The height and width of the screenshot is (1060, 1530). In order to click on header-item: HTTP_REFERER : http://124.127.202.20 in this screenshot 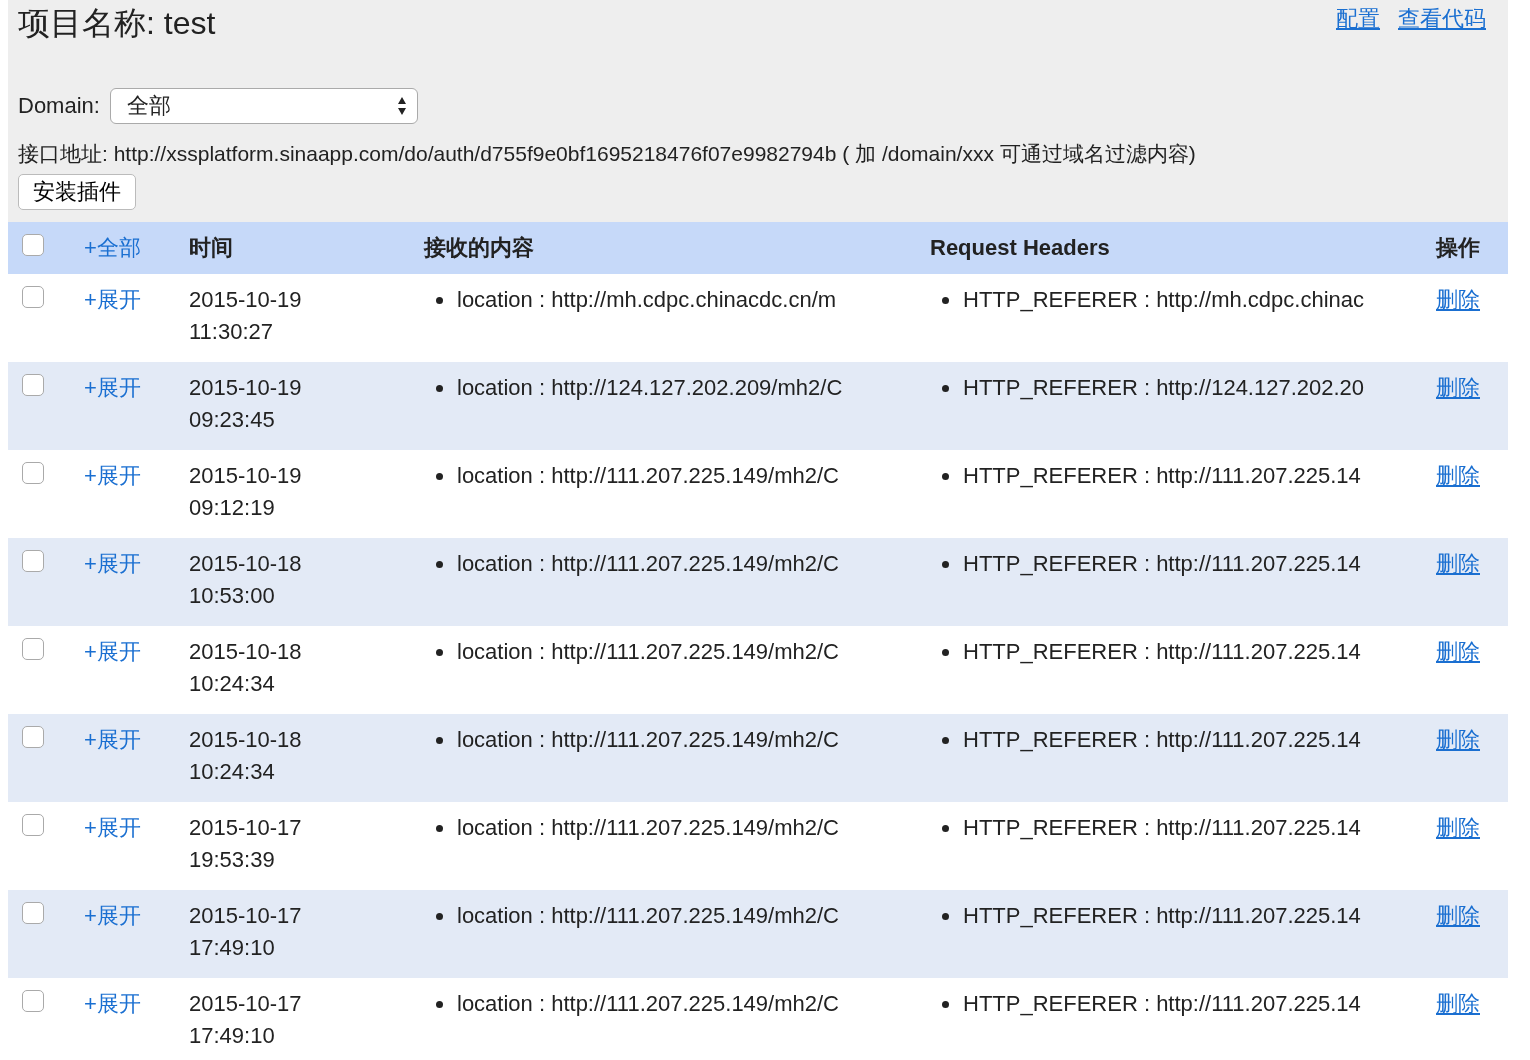, I will do `click(1164, 388)`.